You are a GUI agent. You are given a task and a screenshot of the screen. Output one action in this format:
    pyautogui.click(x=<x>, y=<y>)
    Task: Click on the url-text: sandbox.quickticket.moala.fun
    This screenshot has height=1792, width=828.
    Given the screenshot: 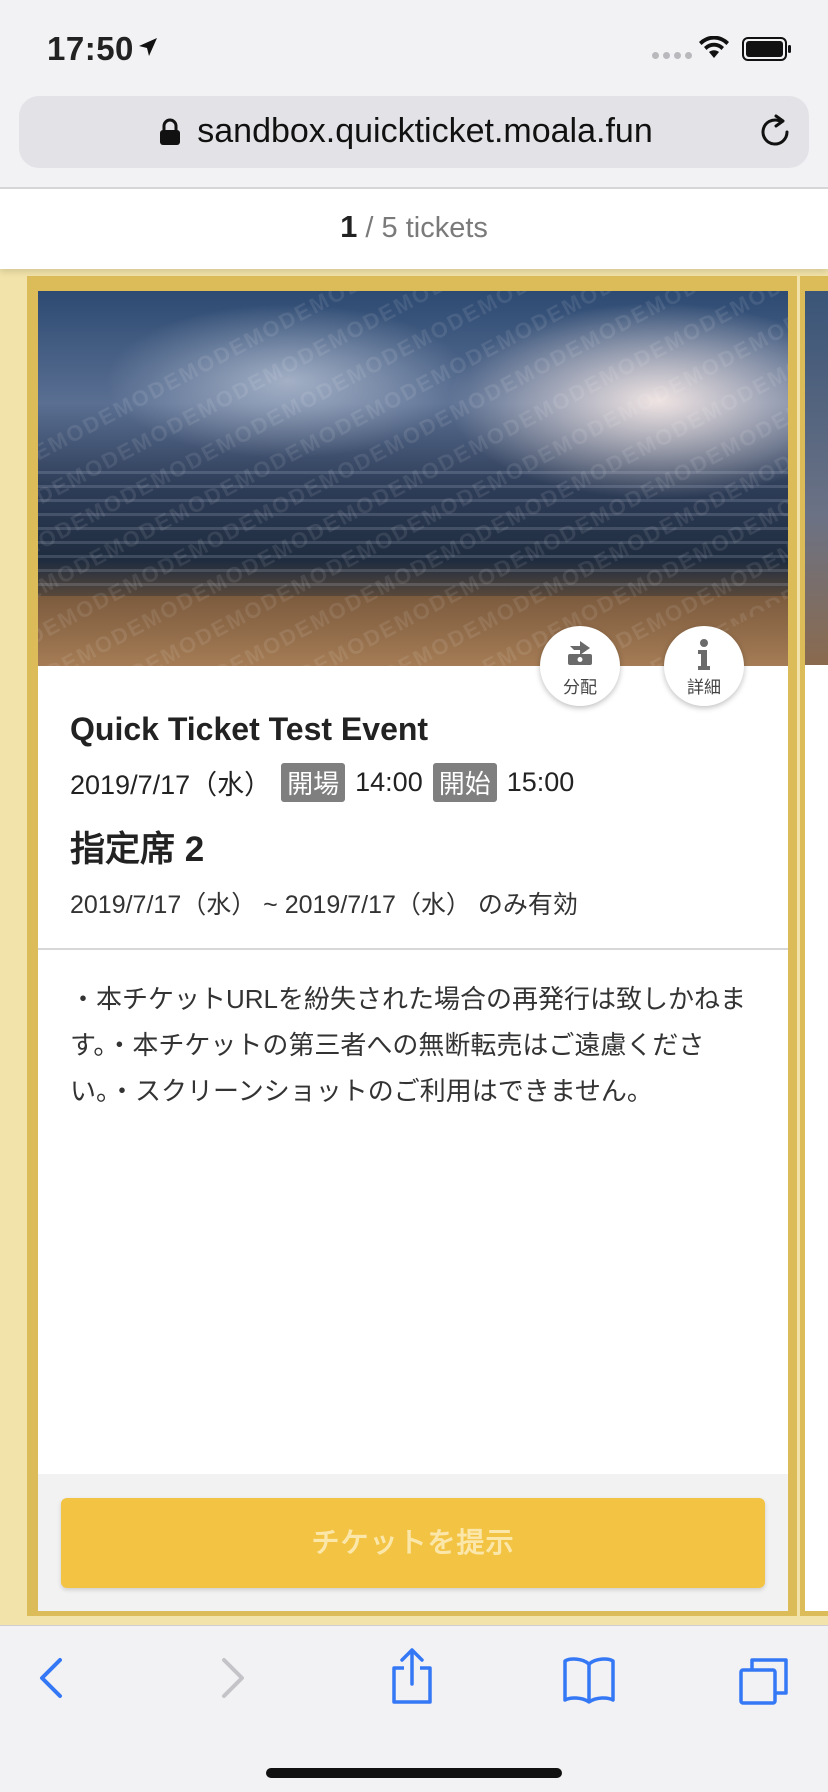 What is the action you would take?
    pyautogui.click(x=414, y=131)
    